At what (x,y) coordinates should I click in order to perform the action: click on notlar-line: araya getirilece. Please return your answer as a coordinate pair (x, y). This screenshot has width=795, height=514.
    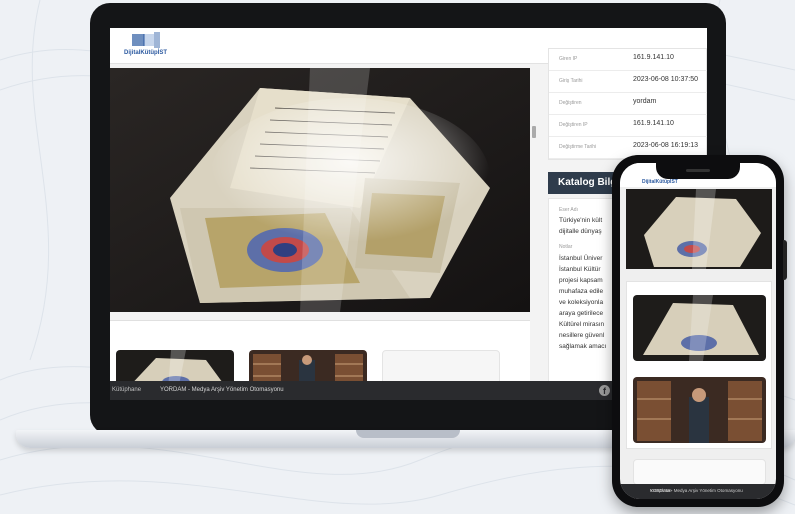
    Looking at the image, I should click on (581, 313).